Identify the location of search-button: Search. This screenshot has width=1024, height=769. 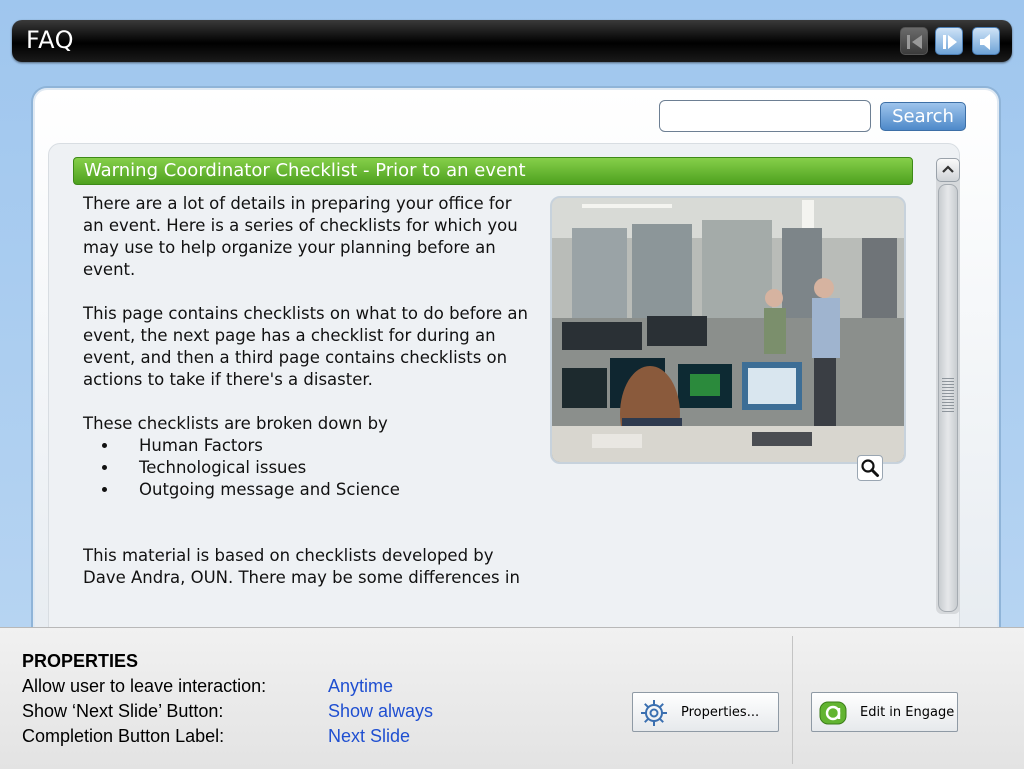
(923, 116).